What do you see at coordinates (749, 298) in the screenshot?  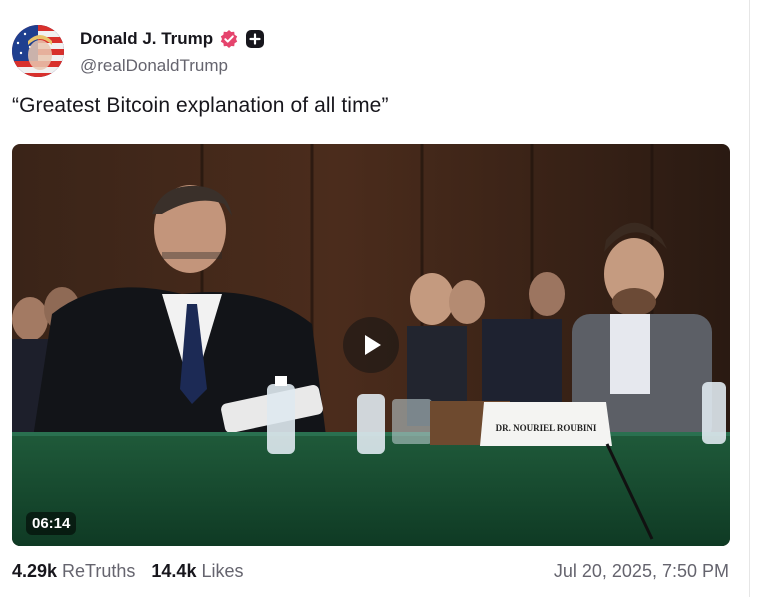 I see `divider` at bounding box center [749, 298].